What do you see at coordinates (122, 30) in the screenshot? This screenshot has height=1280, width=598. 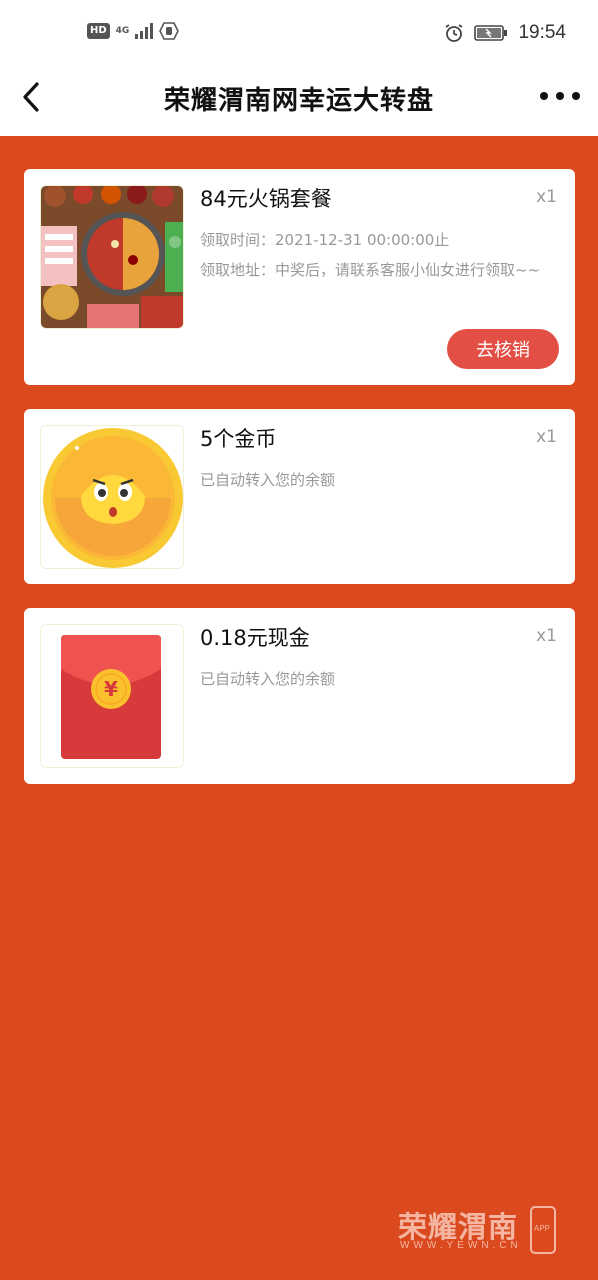 I see `network-type: 4G` at bounding box center [122, 30].